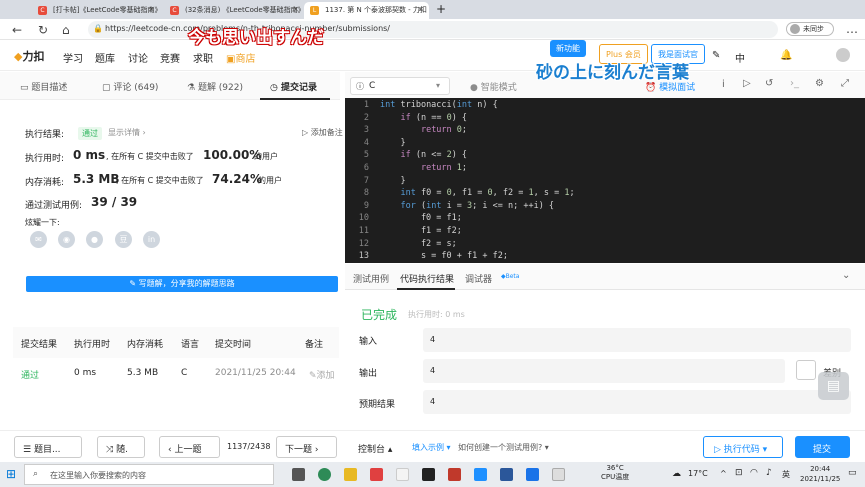 The width and height of the screenshot is (865, 487). Describe the element at coordinates (315, 450) in the screenshot. I see `chevron-right-icon: ›` at that location.